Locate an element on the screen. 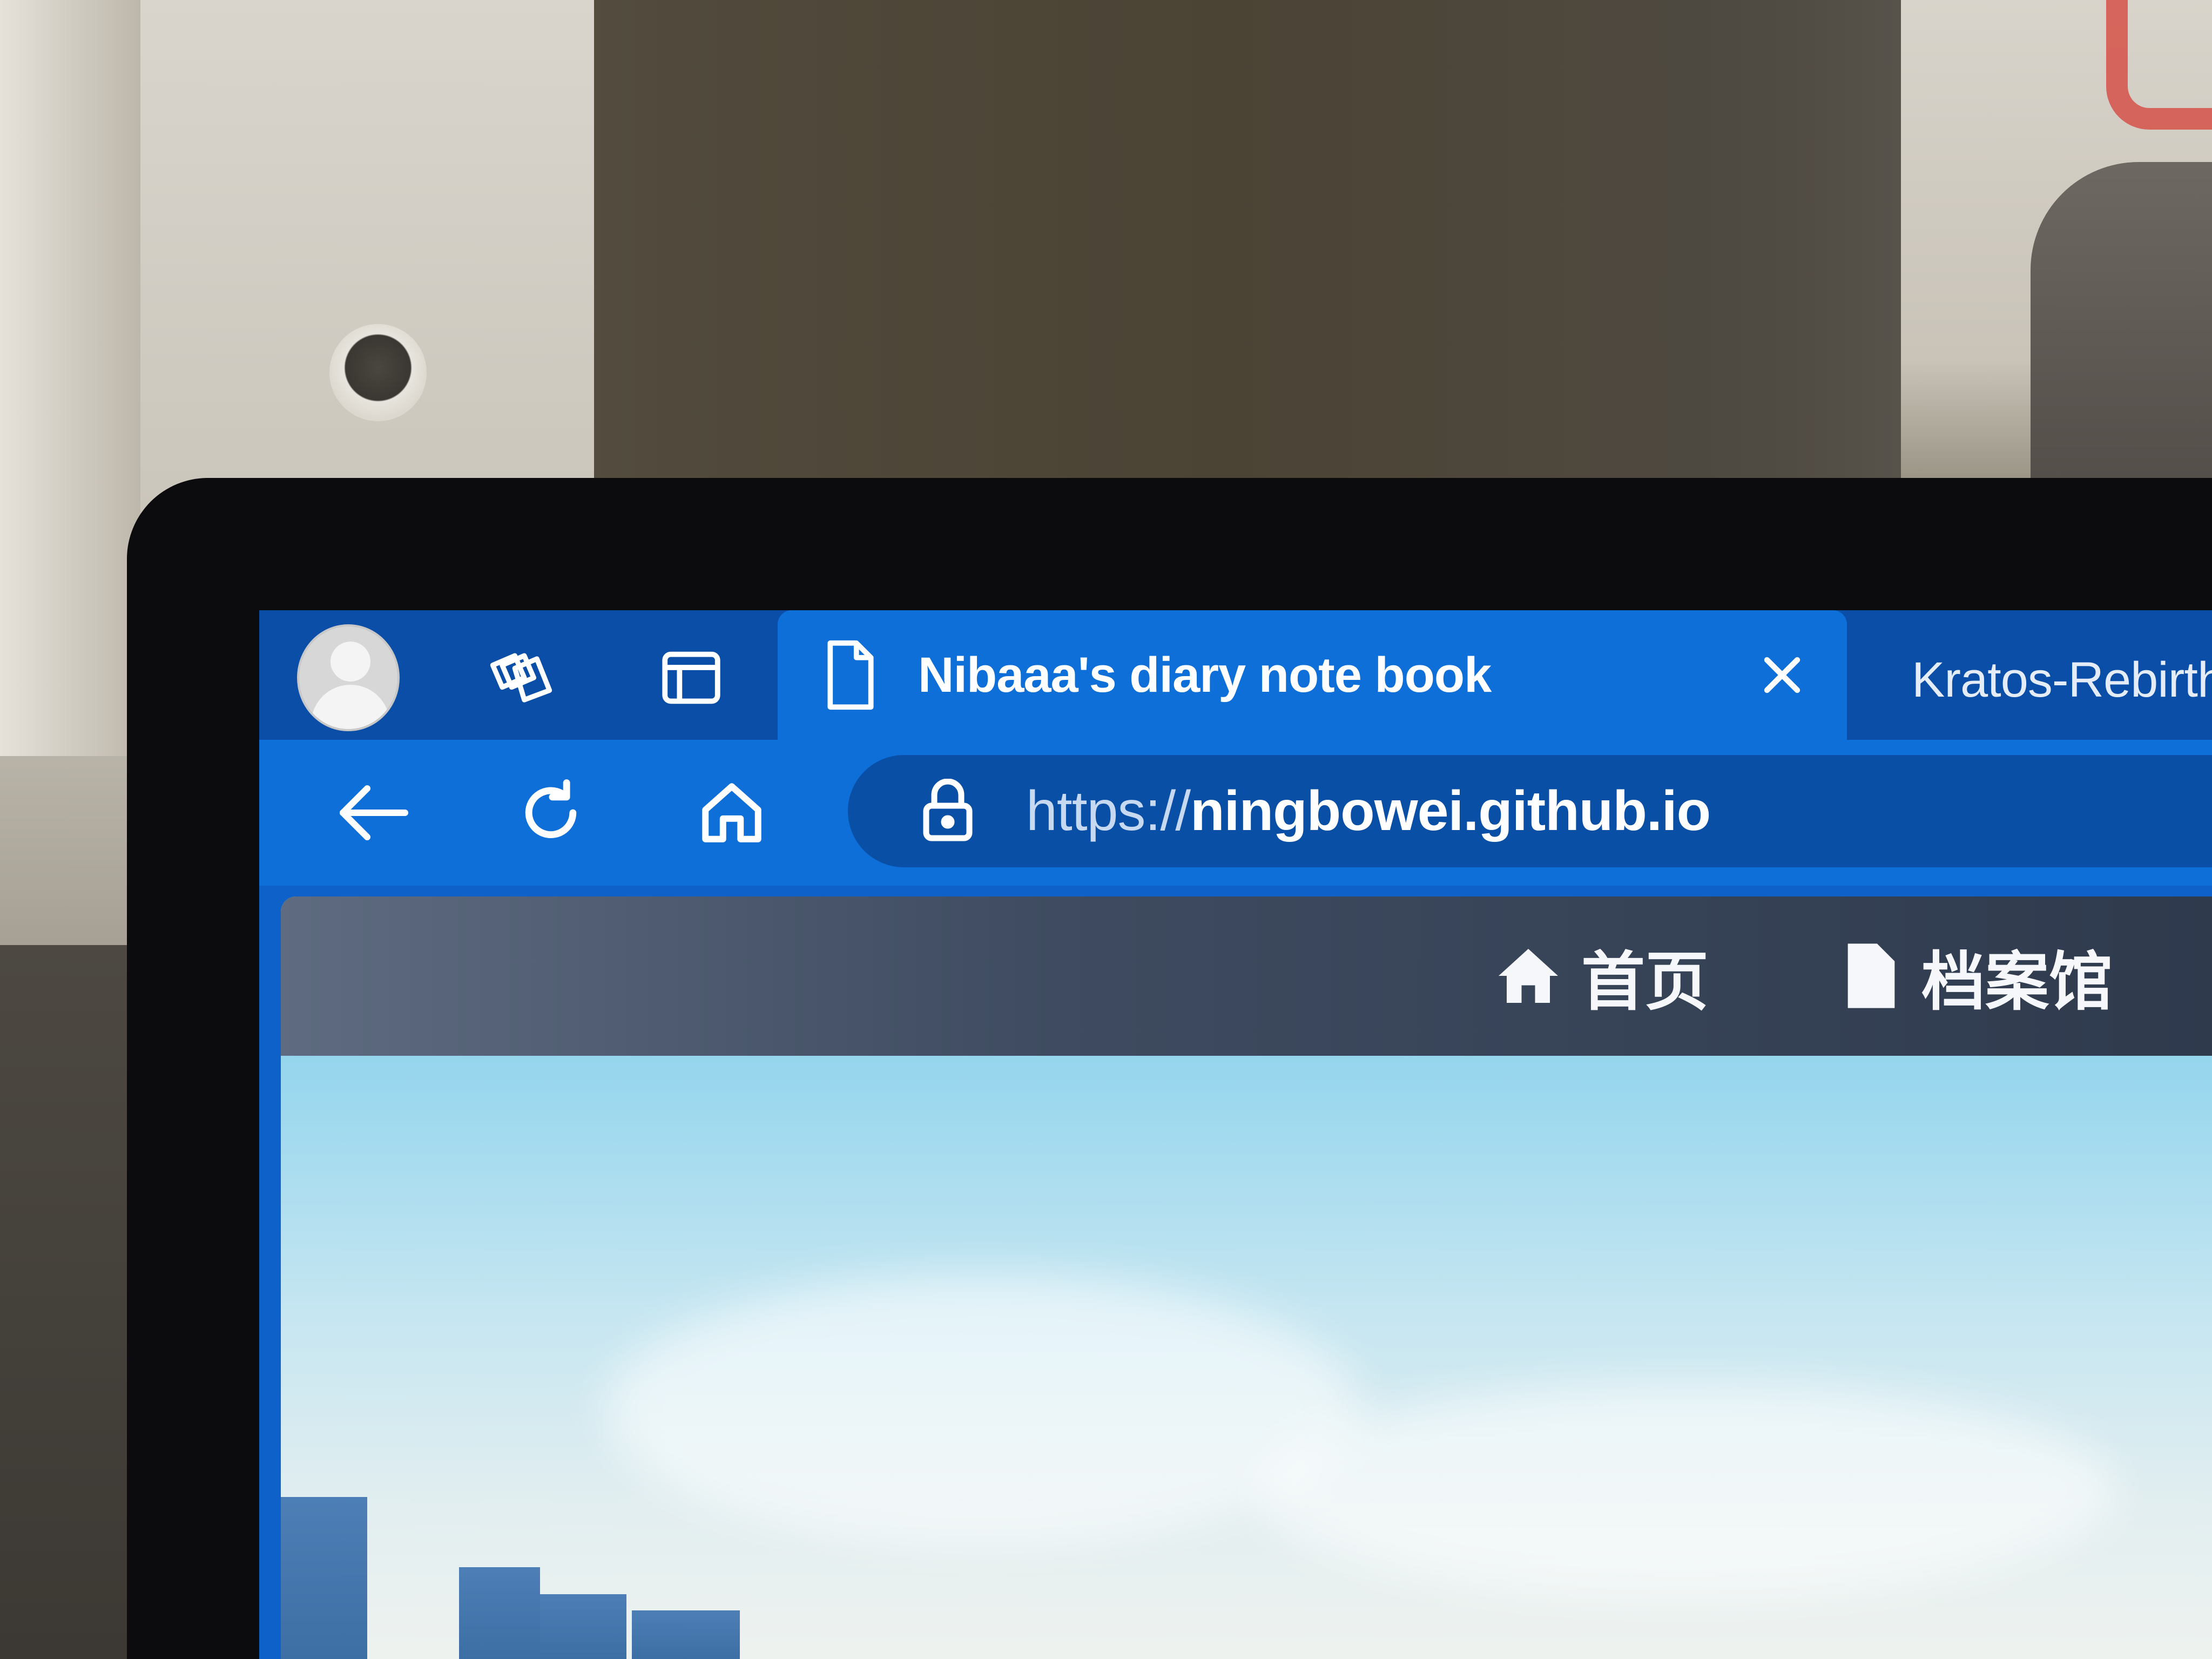  site-nav-archive: 档案馆 is located at coordinates (1977, 976).